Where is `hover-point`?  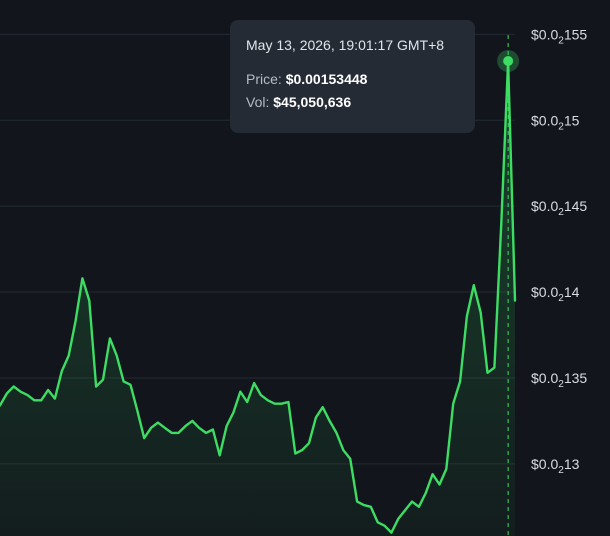 hover-point is located at coordinates (508, 61).